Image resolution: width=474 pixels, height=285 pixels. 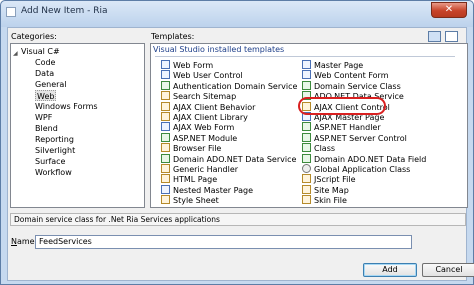 I want to click on template-item: JScript File, so click(x=329, y=179).